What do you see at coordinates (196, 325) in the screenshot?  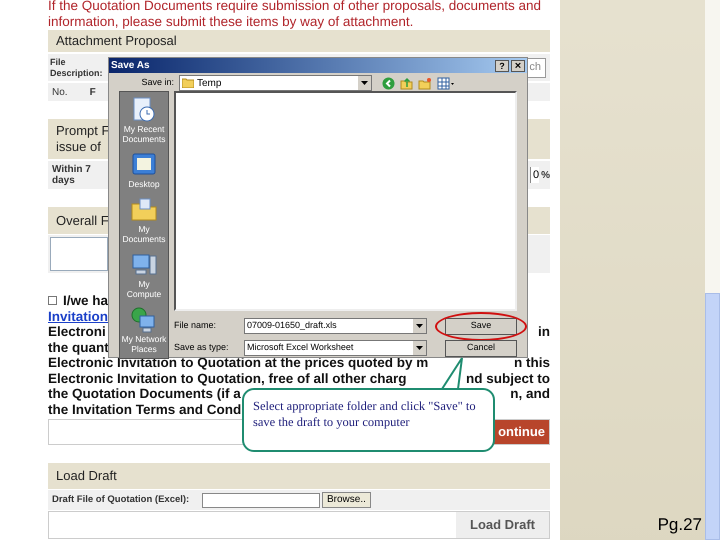 I see `field-label: File name:` at bounding box center [196, 325].